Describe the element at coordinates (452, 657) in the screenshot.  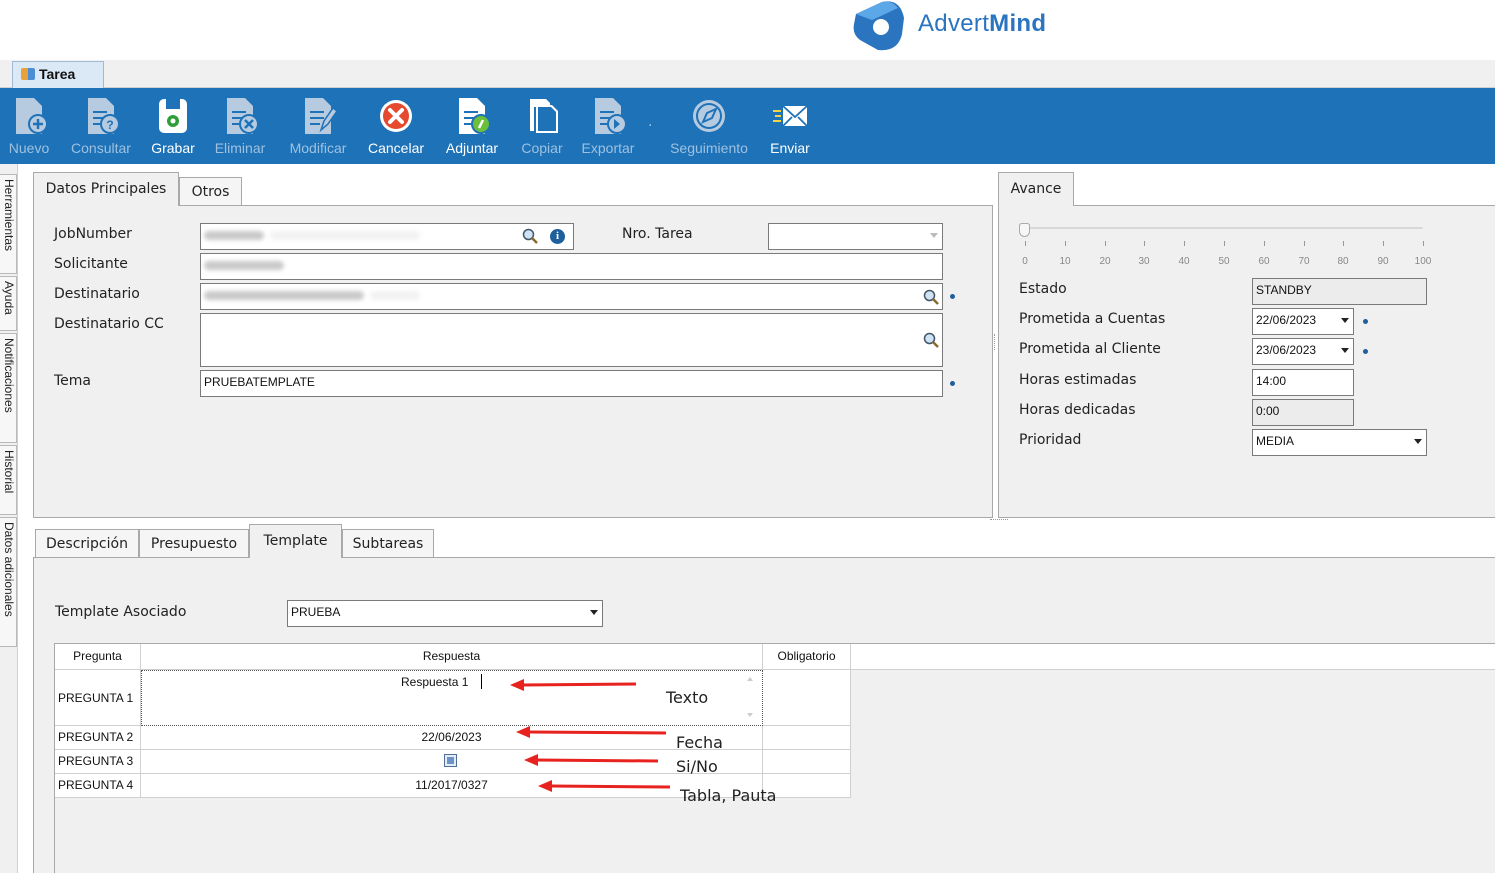
I see `column-header-respuesta: Respuesta` at that location.